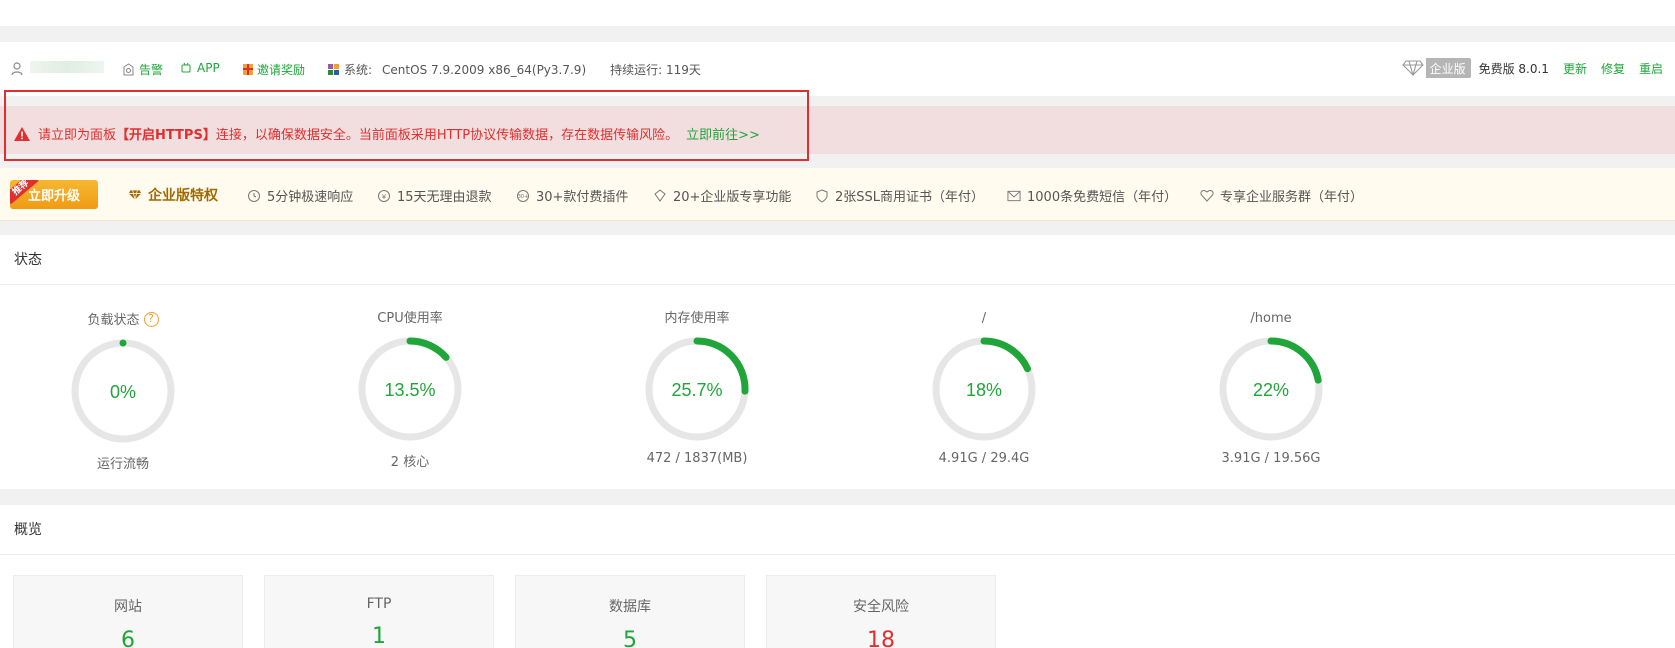 The image size is (1675, 648). I want to click on gauge-subtext: 472 / 1837(MB), so click(697, 458).